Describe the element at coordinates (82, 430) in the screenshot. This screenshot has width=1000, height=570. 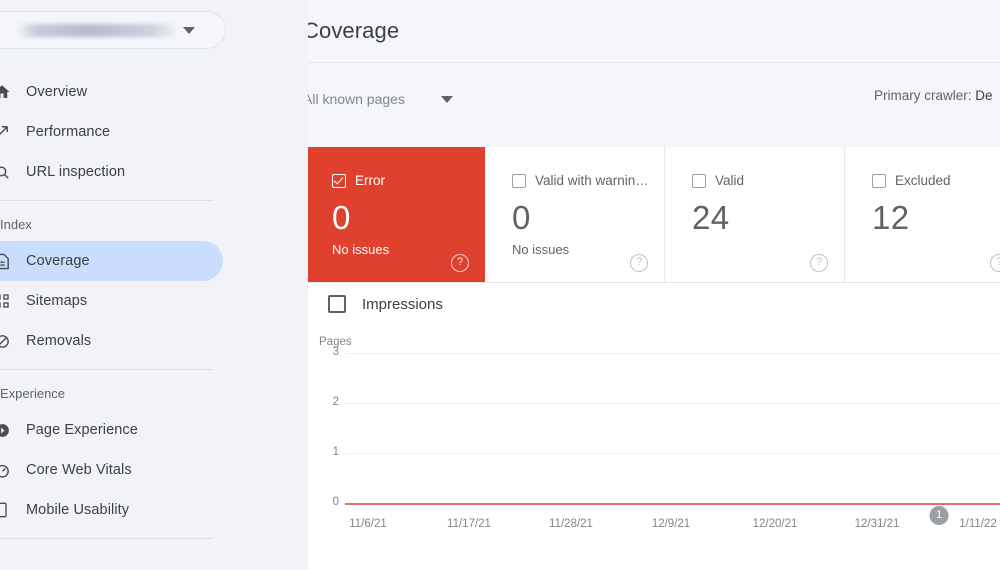
I see `sidebar-item-label: Page Experience` at that location.